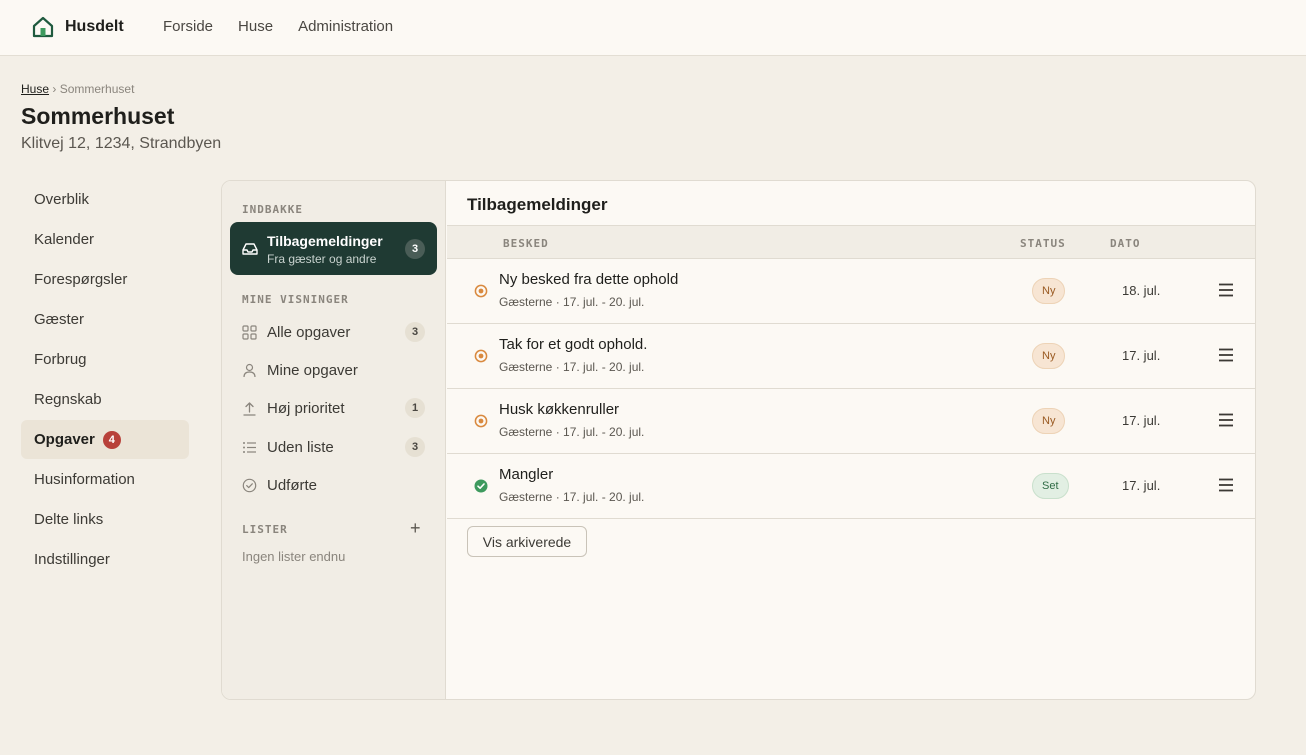 This screenshot has height=755, width=1306. What do you see at coordinates (97, 89) in the screenshot?
I see `breadcrumb-current: Sommerhuset` at bounding box center [97, 89].